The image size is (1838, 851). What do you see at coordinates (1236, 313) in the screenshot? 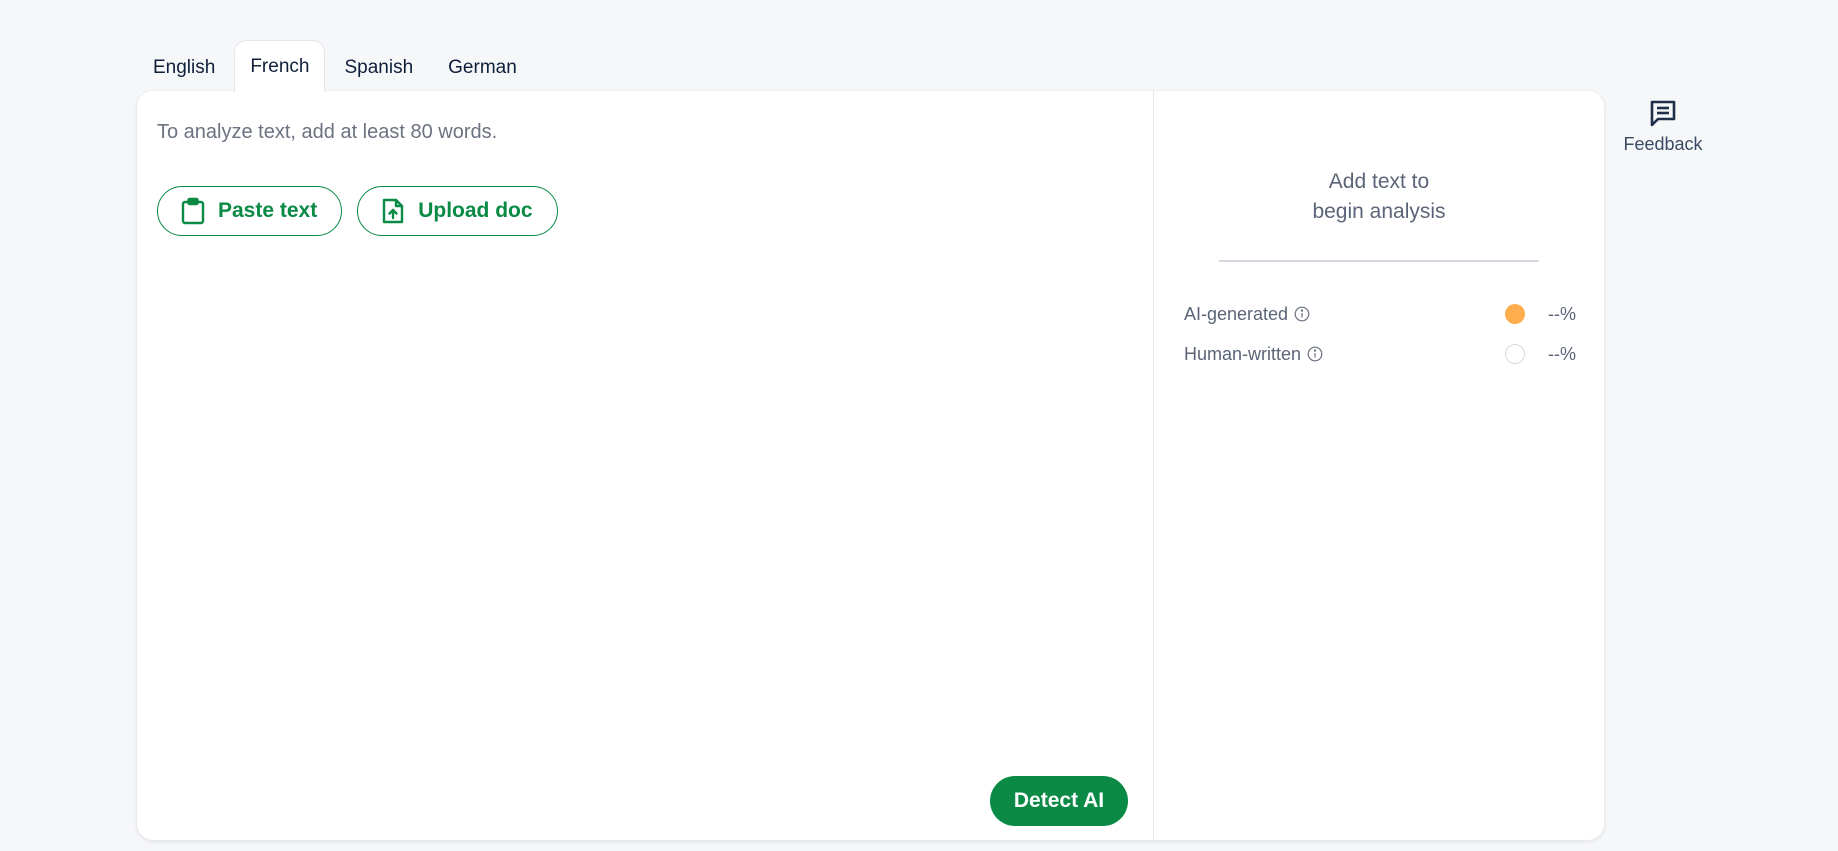
I see `metric-ai-label: AI-generated` at bounding box center [1236, 313].